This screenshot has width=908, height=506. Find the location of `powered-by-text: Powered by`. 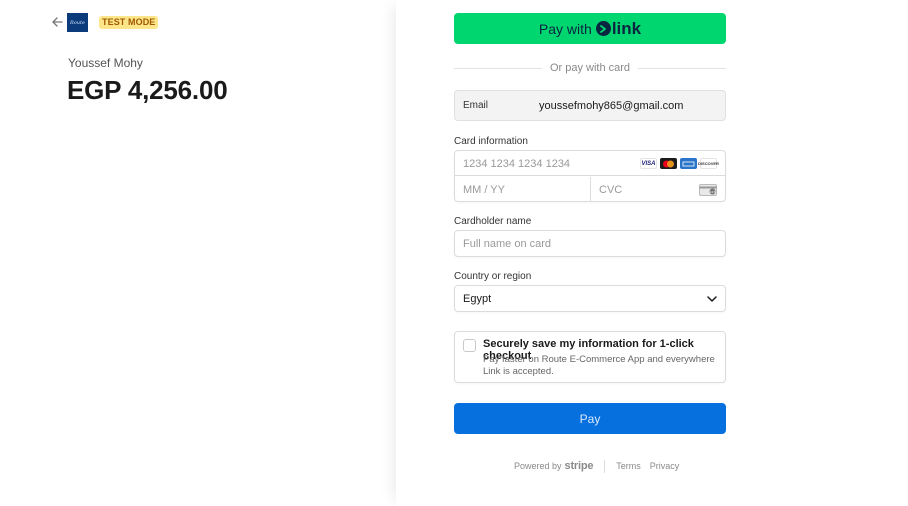

powered-by-text: Powered by is located at coordinates (538, 466).